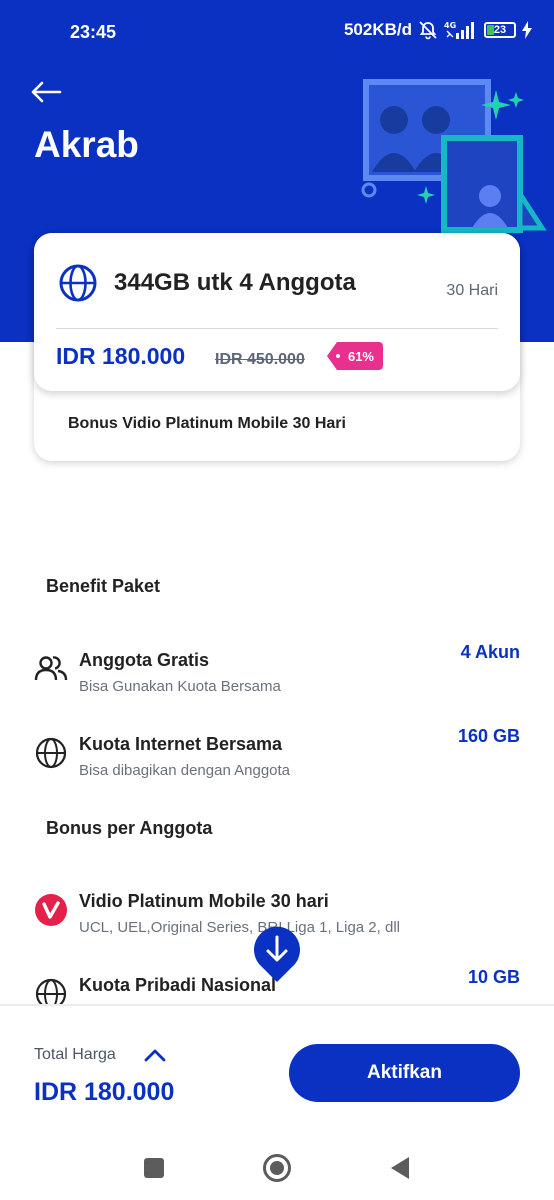 The height and width of the screenshot is (1200, 554). I want to click on checkout-panel: Total Harga IDR 180.000 Aktifkan, so click(277, 1069).